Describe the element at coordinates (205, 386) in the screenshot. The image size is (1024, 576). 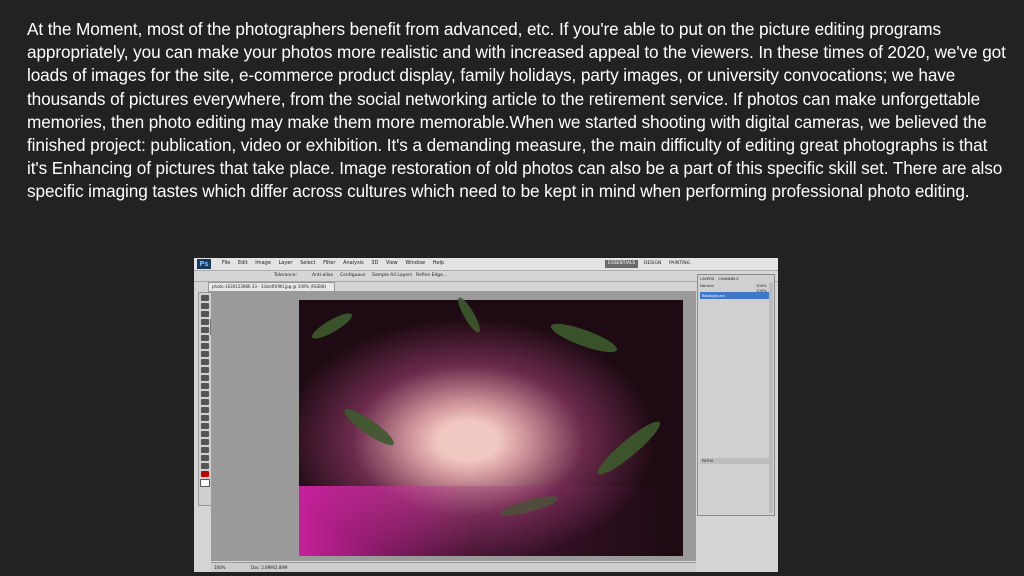
I see `gradient-tool-icon` at that location.